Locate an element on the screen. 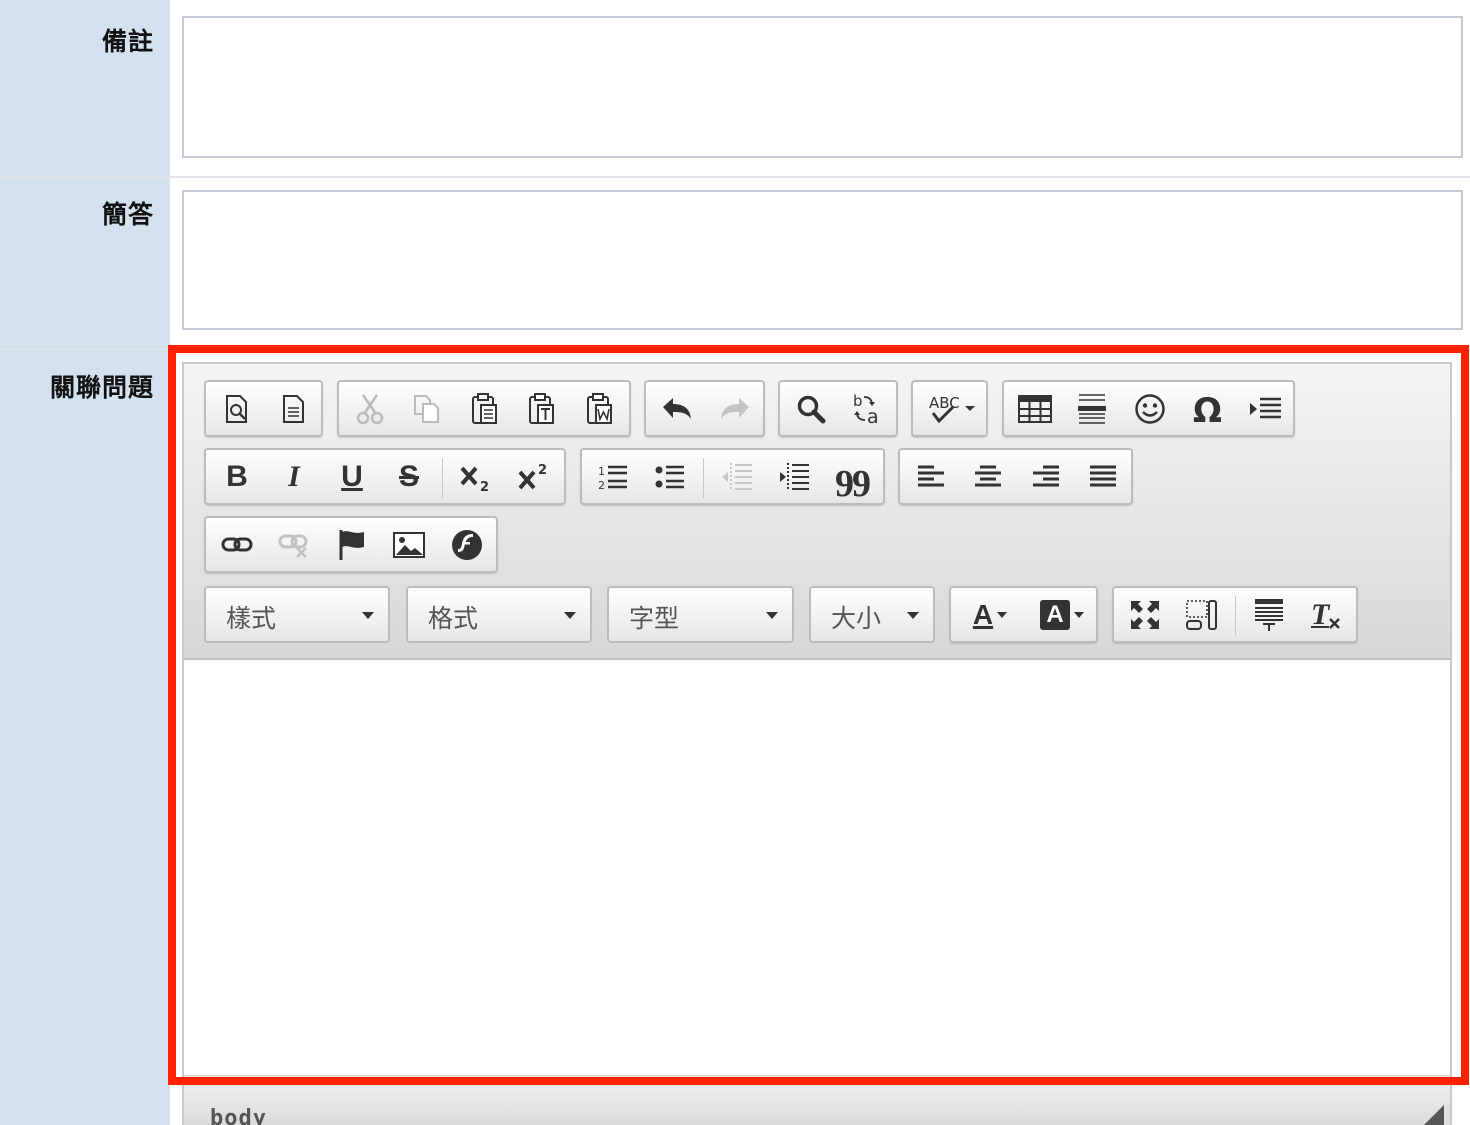 Image resolution: width=1470 pixels, height=1125 pixels. new-page-icon is located at coordinates (294, 409).